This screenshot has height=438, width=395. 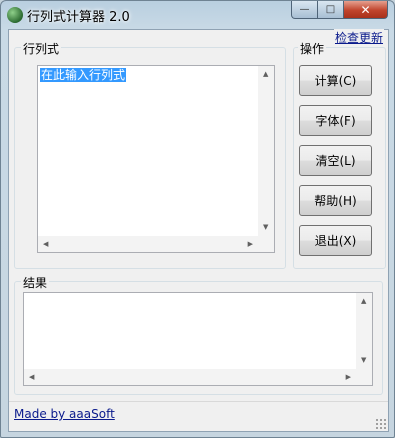 What do you see at coordinates (41, 48) in the screenshot?
I see `input-group-label: 行列式` at bounding box center [41, 48].